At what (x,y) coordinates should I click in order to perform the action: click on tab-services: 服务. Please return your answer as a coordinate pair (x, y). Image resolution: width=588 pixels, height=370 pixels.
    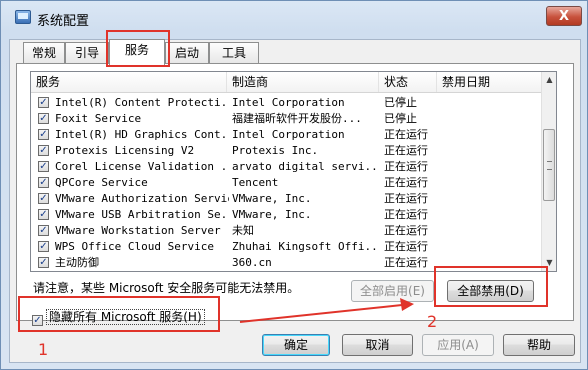
    Looking at the image, I should click on (137, 52).